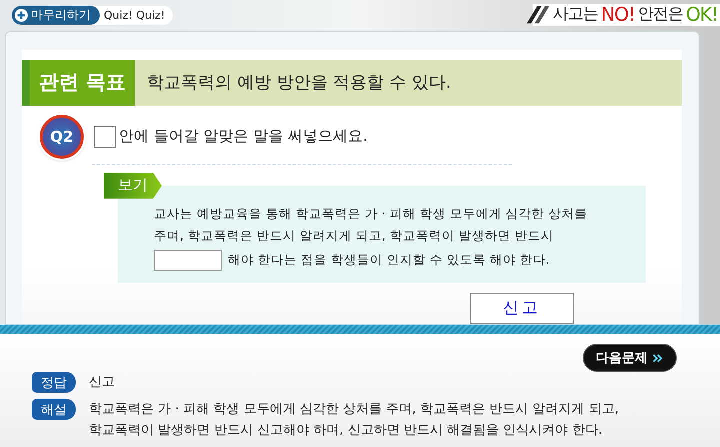 This screenshot has width=720, height=447. I want to click on answer-text: 신고, so click(102, 383).